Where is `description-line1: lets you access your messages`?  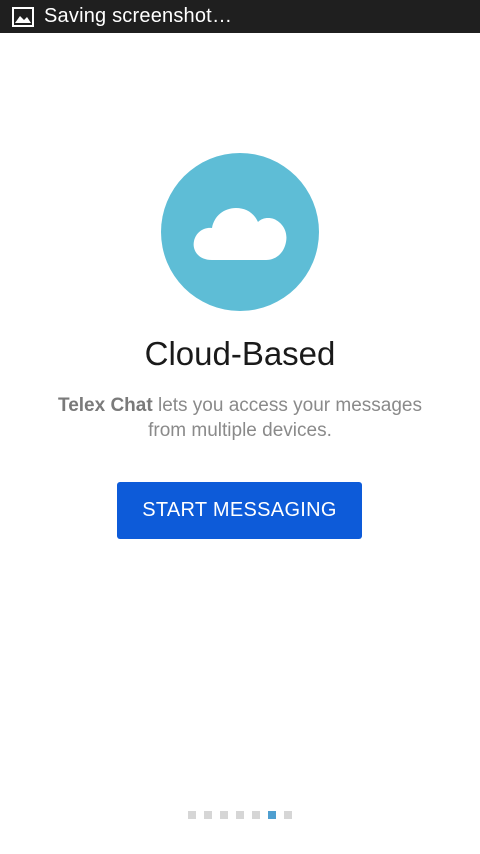 description-line1: lets you access your messages is located at coordinates (287, 405).